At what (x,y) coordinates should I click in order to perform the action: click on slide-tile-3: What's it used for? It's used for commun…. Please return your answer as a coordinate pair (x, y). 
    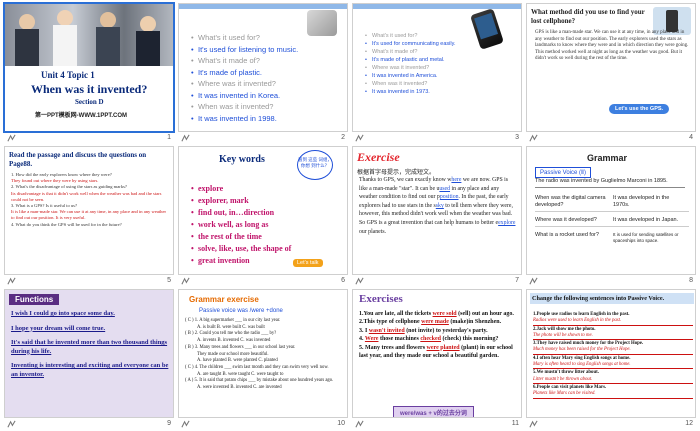
    Looking at the image, I should click on (437, 74).